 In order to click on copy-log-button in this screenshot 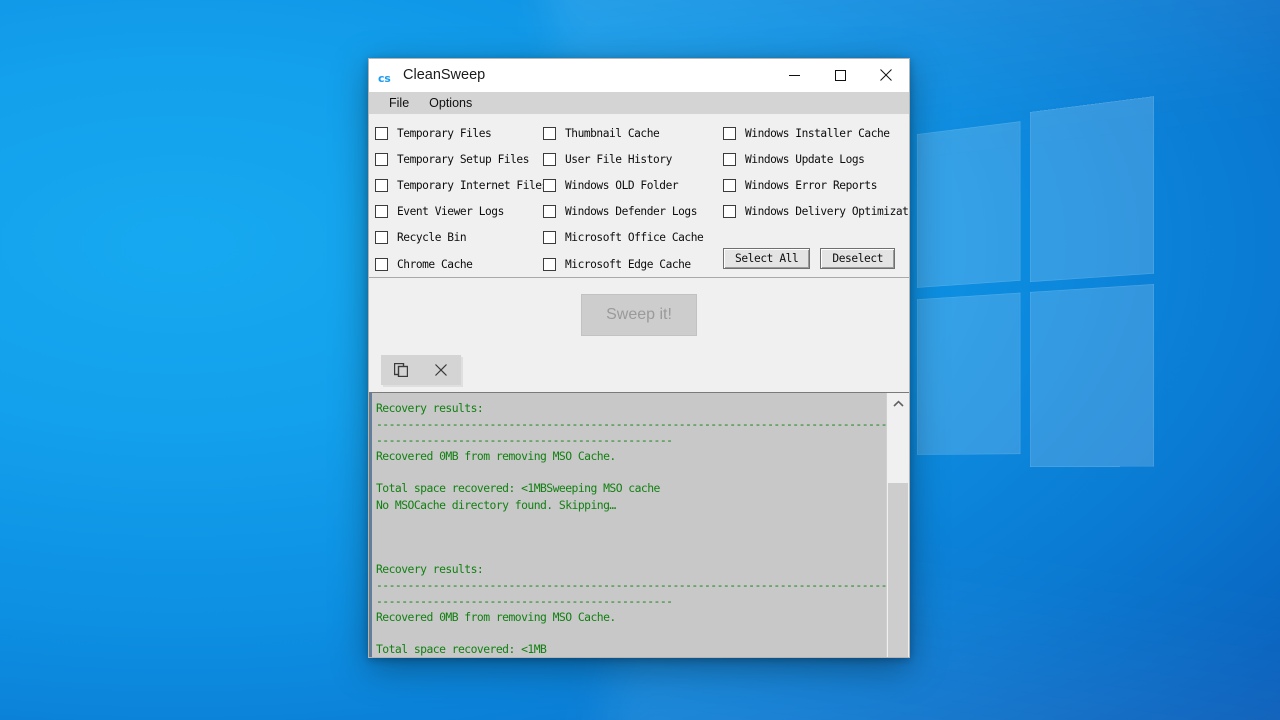, I will do `click(401, 370)`.